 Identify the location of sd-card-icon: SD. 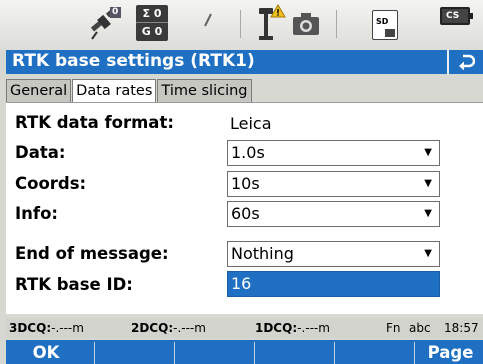
(385, 25).